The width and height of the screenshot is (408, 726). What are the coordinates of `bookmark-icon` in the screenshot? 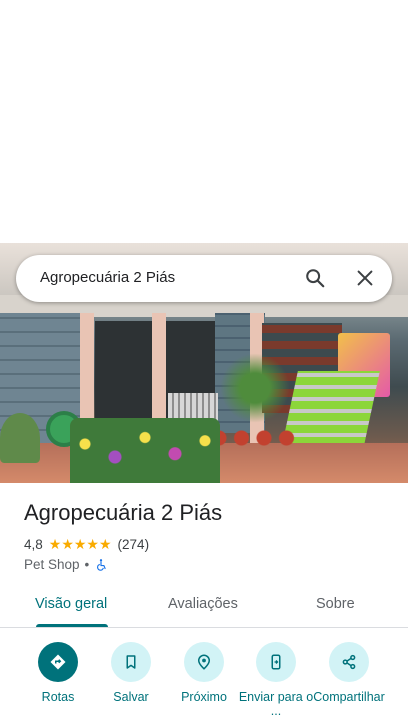 It's located at (131, 662).